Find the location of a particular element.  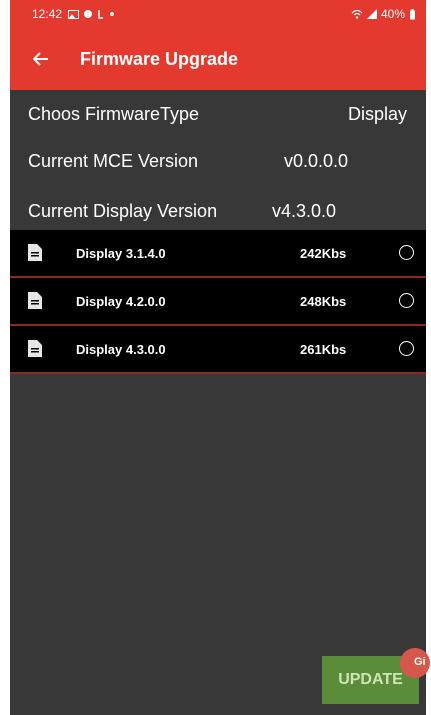

battery-icon is located at coordinates (412, 13).